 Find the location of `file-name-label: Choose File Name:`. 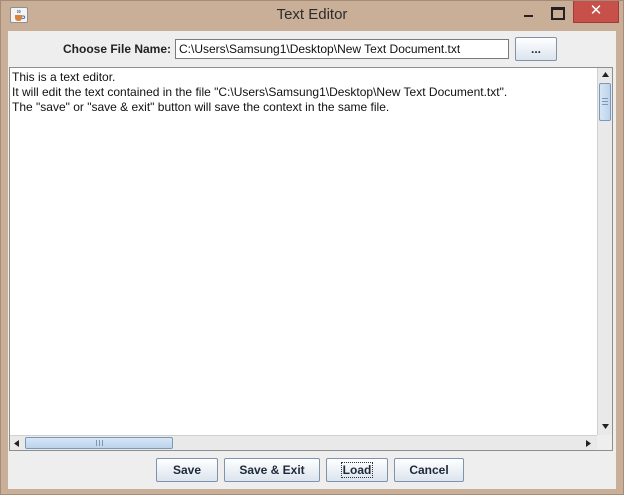

file-name-label: Choose File Name: is located at coordinates (117, 49).